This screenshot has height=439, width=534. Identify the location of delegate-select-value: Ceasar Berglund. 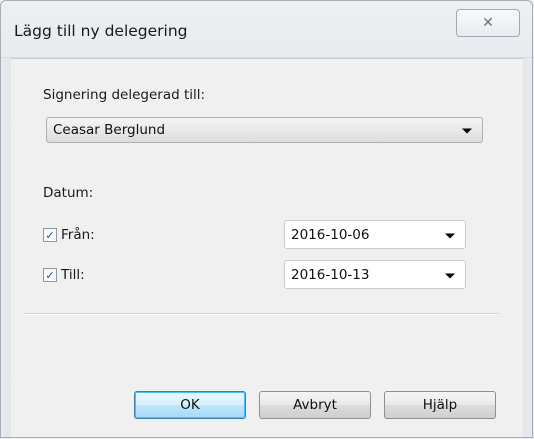
(109, 130).